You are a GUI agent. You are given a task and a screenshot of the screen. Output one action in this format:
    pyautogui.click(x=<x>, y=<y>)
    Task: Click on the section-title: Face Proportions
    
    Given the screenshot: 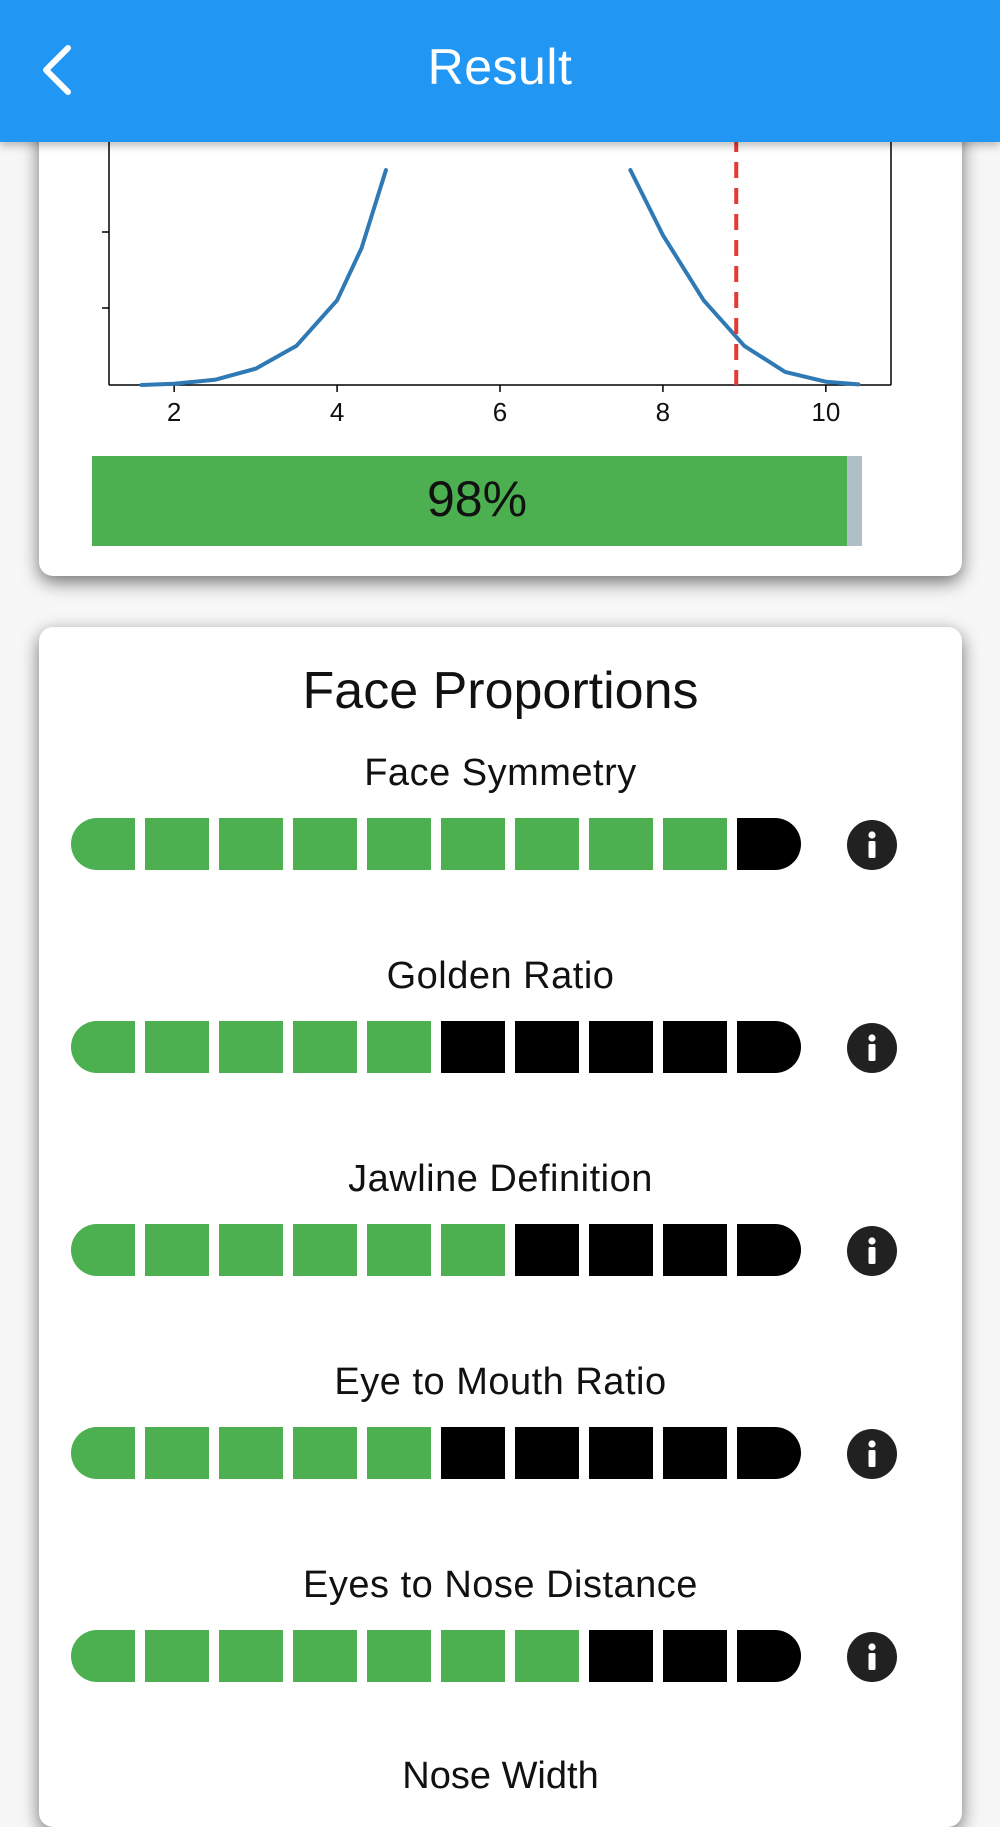 What is the action you would take?
    pyautogui.click(x=500, y=691)
    